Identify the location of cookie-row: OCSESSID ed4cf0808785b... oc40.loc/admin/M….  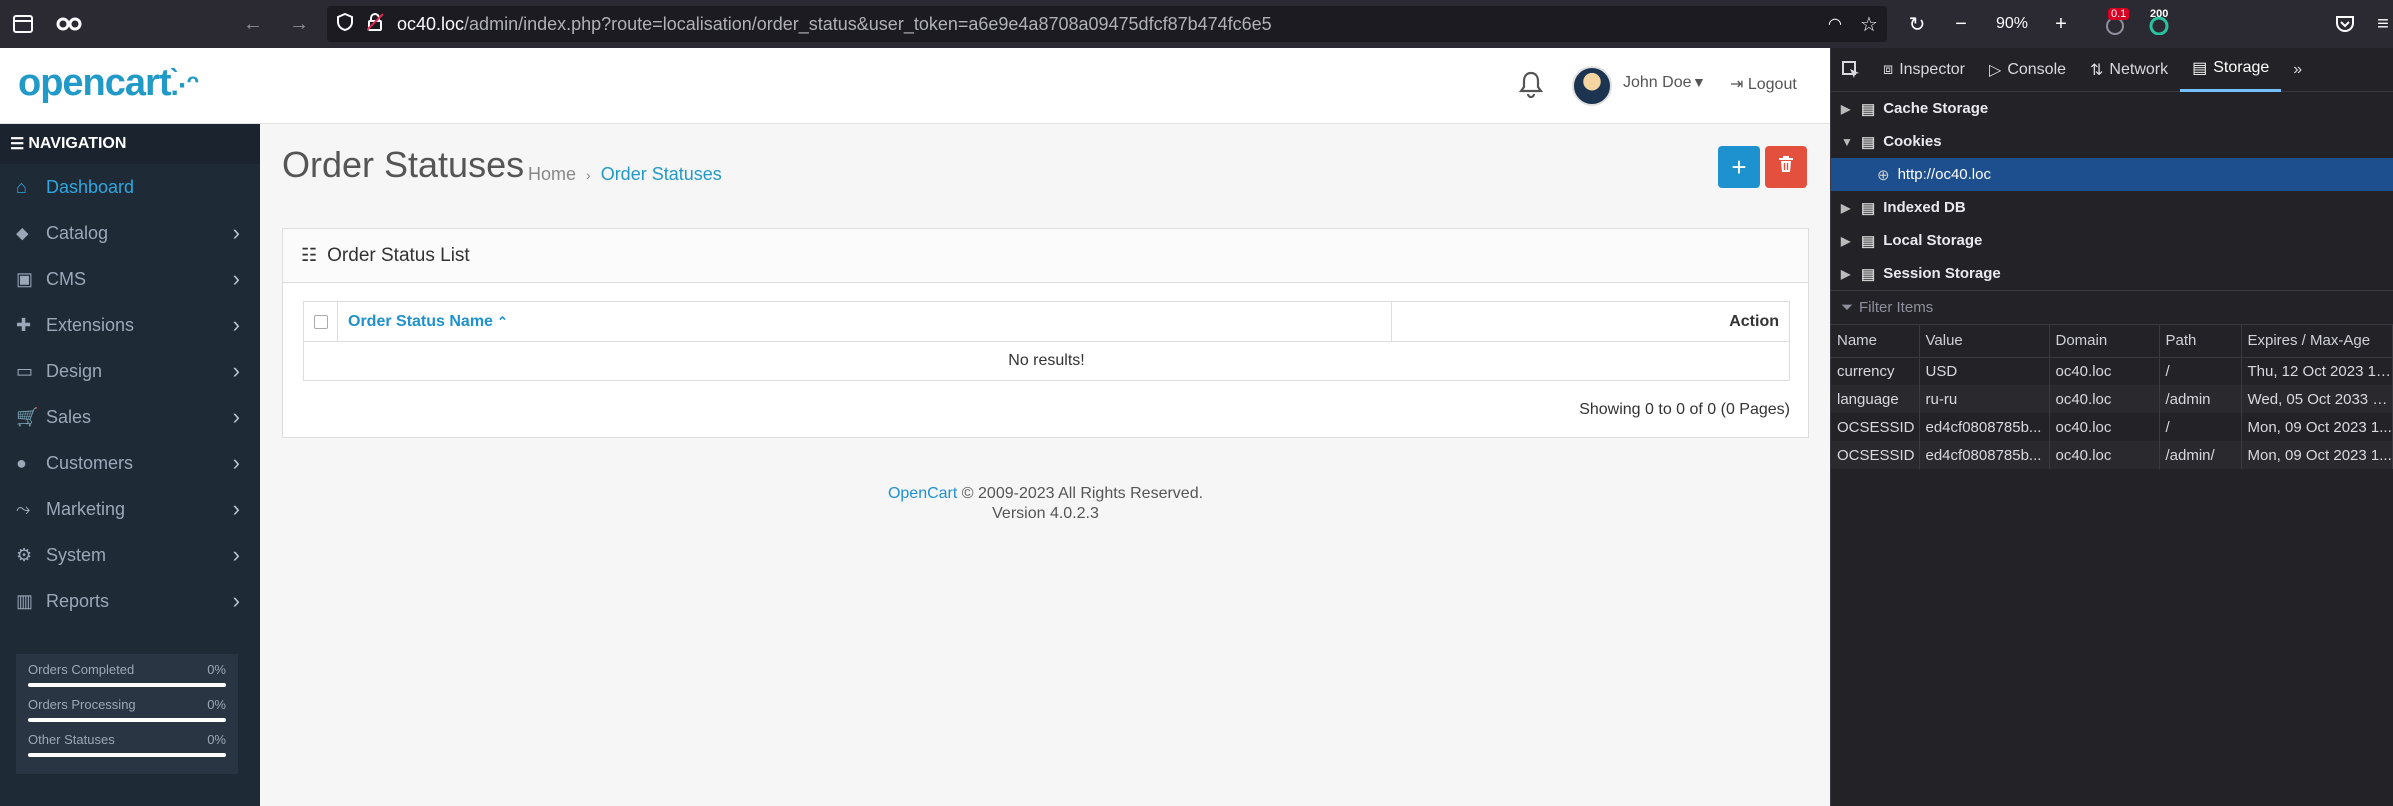
(2112, 455).